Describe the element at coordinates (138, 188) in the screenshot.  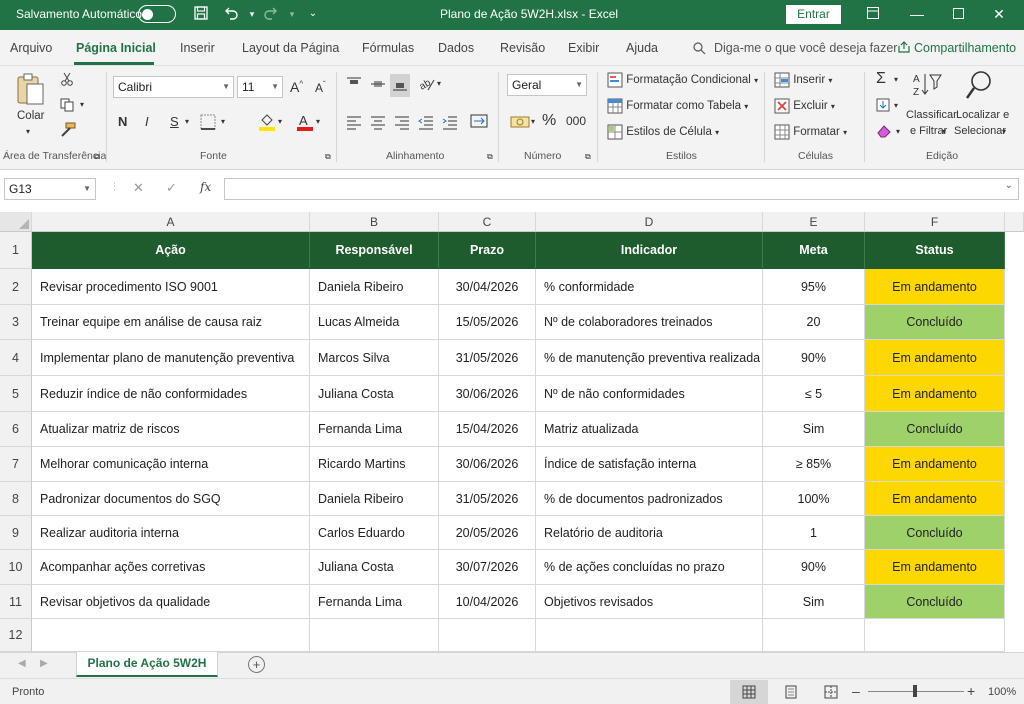
I see `cancel-entry-icon: ✕` at that location.